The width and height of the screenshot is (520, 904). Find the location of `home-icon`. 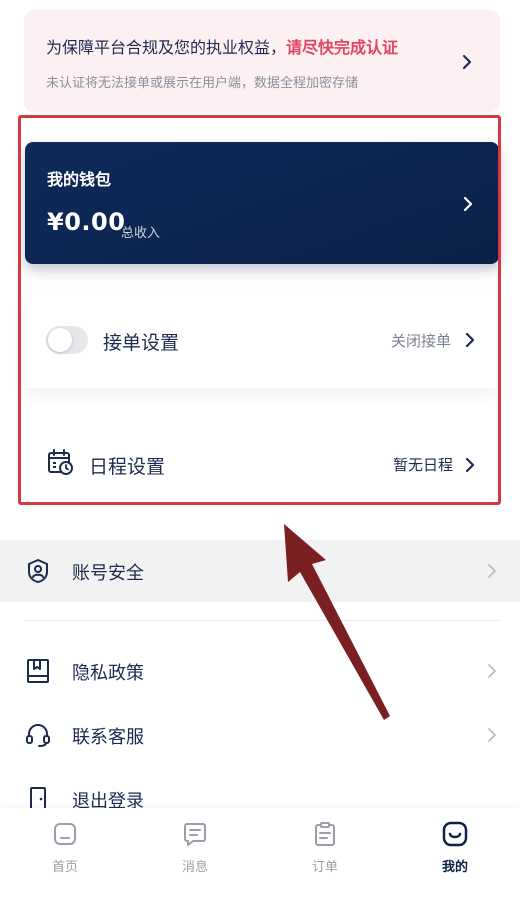

home-icon is located at coordinates (65, 834).